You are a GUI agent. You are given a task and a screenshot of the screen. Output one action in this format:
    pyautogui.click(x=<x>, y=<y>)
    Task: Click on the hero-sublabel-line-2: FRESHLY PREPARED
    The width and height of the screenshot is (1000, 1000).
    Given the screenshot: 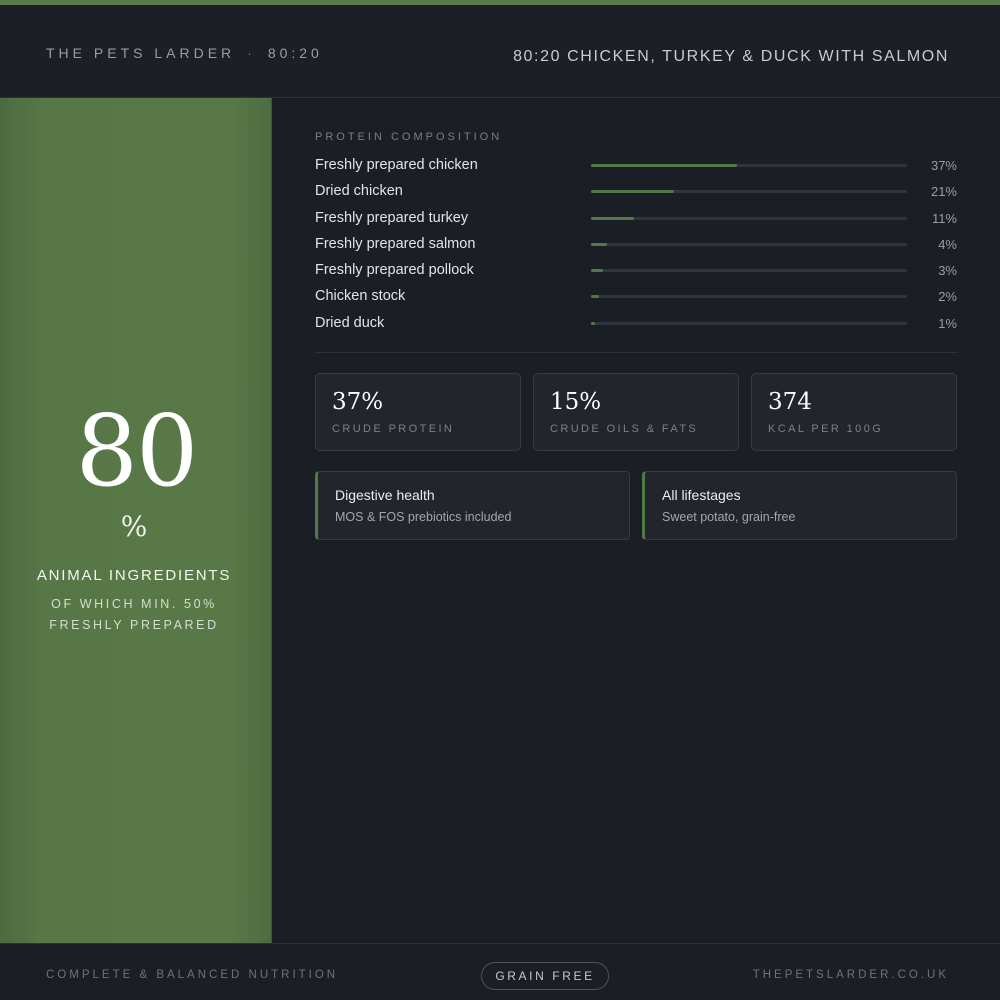 What is the action you would take?
    pyautogui.click(x=134, y=625)
    